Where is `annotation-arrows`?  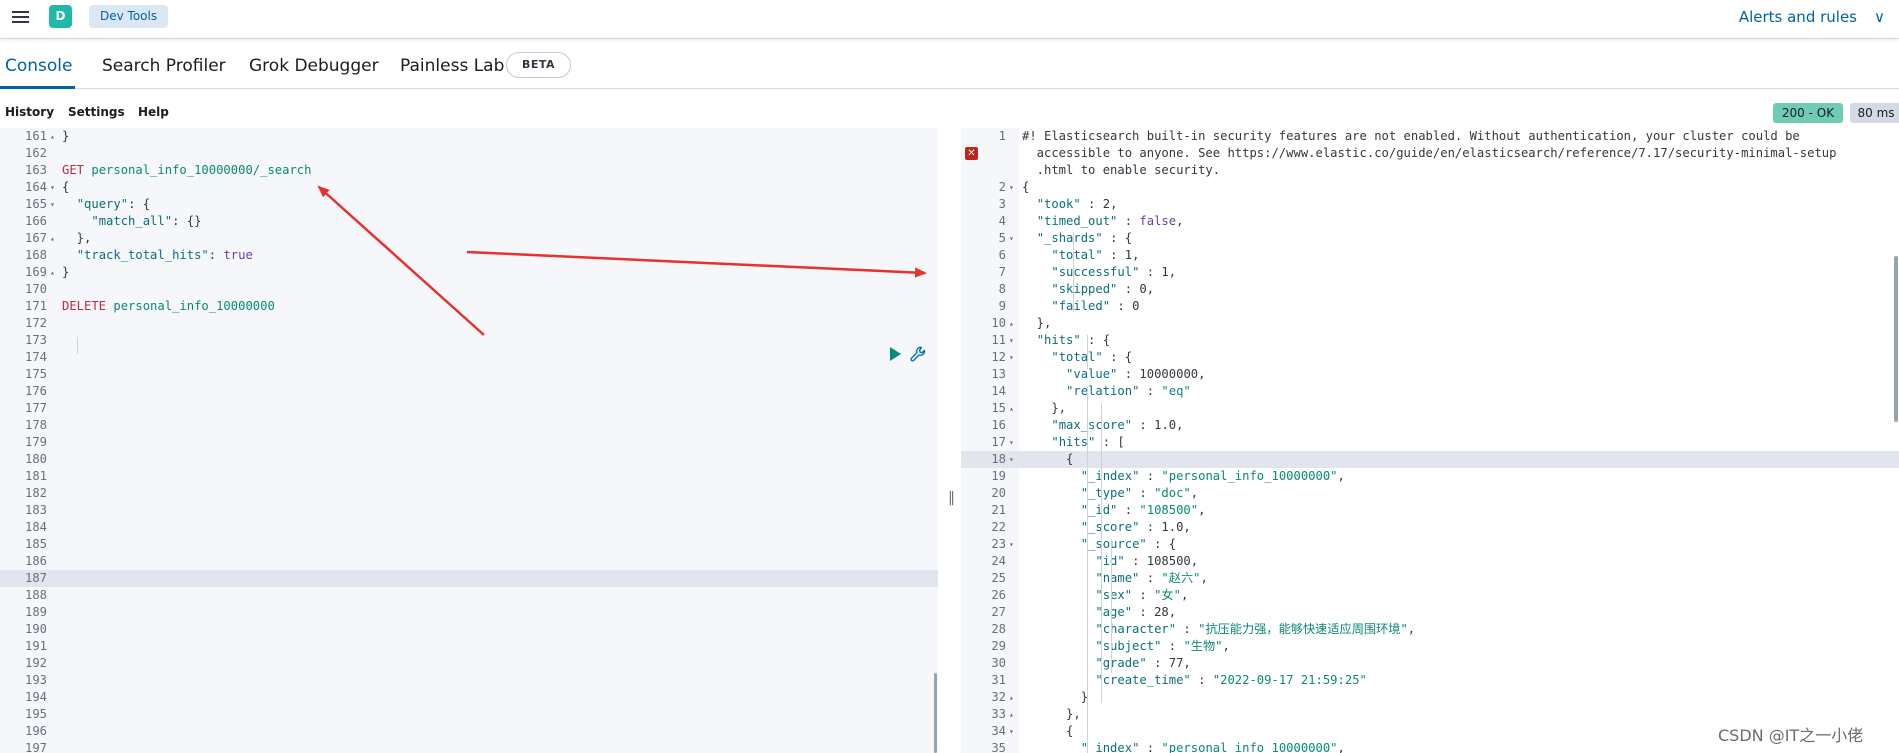 annotation-arrows is located at coordinates (622, 260).